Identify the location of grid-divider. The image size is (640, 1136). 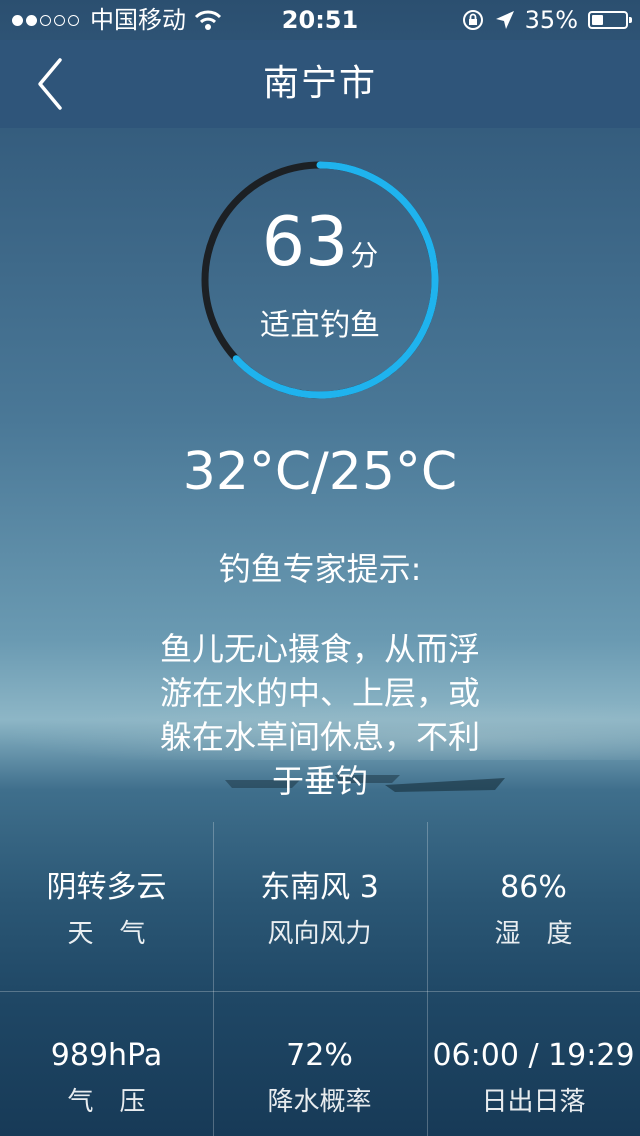
(320, 991).